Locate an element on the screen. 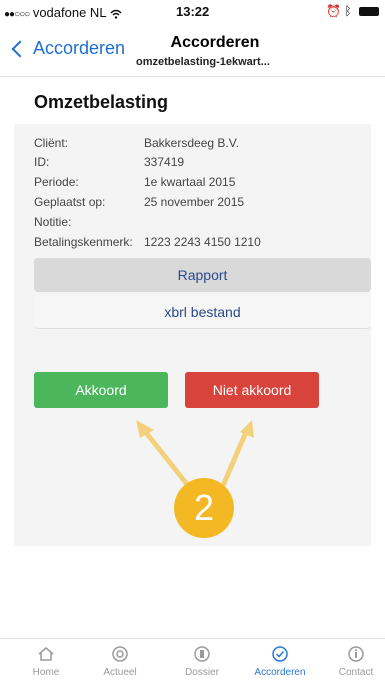 Image resolution: width=385 pixels, height=687 pixels. status-time: 13:22 is located at coordinates (193, 11).